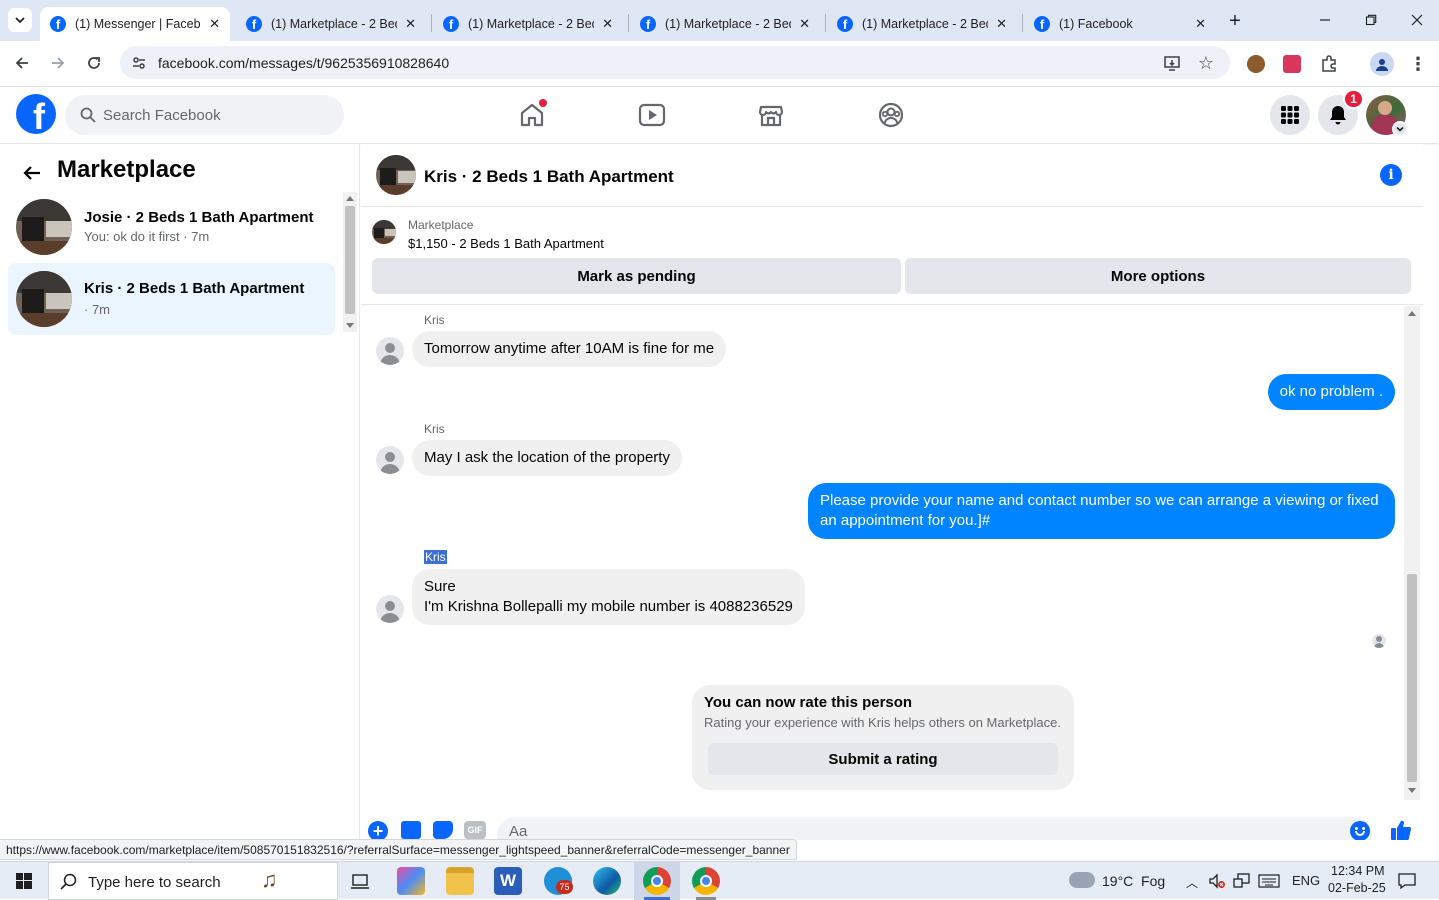 This screenshot has height=900, width=1439. What do you see at coordinates (506, 243) in the screenshot?
I see `listing-description: $1,150 - 2 Beds 1 Bath Apartment` at bounding box center [506, 243].